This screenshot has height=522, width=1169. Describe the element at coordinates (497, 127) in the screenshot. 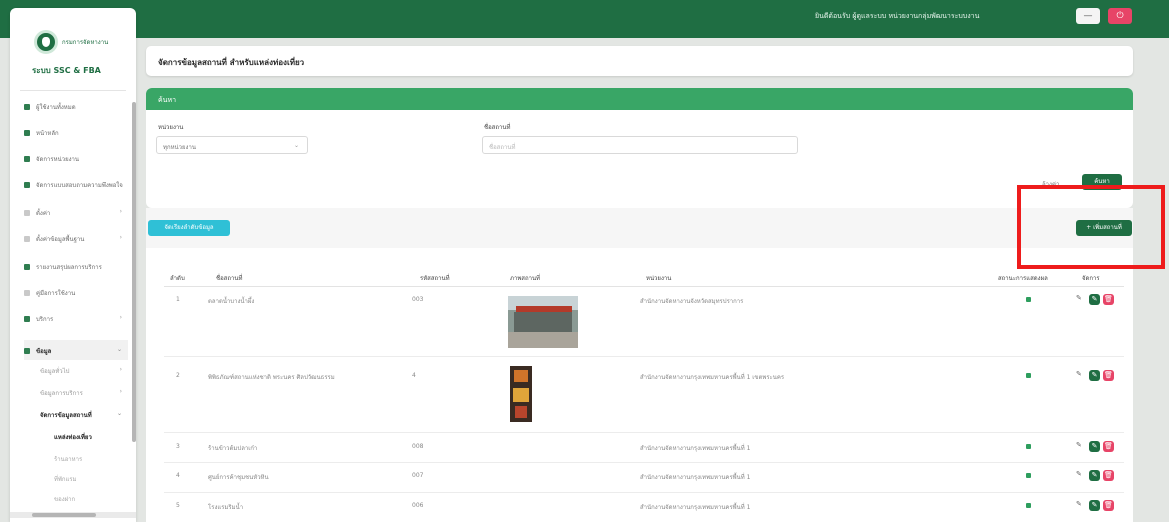

I see `place-name-label: ชื่อสถานที่` at that location.